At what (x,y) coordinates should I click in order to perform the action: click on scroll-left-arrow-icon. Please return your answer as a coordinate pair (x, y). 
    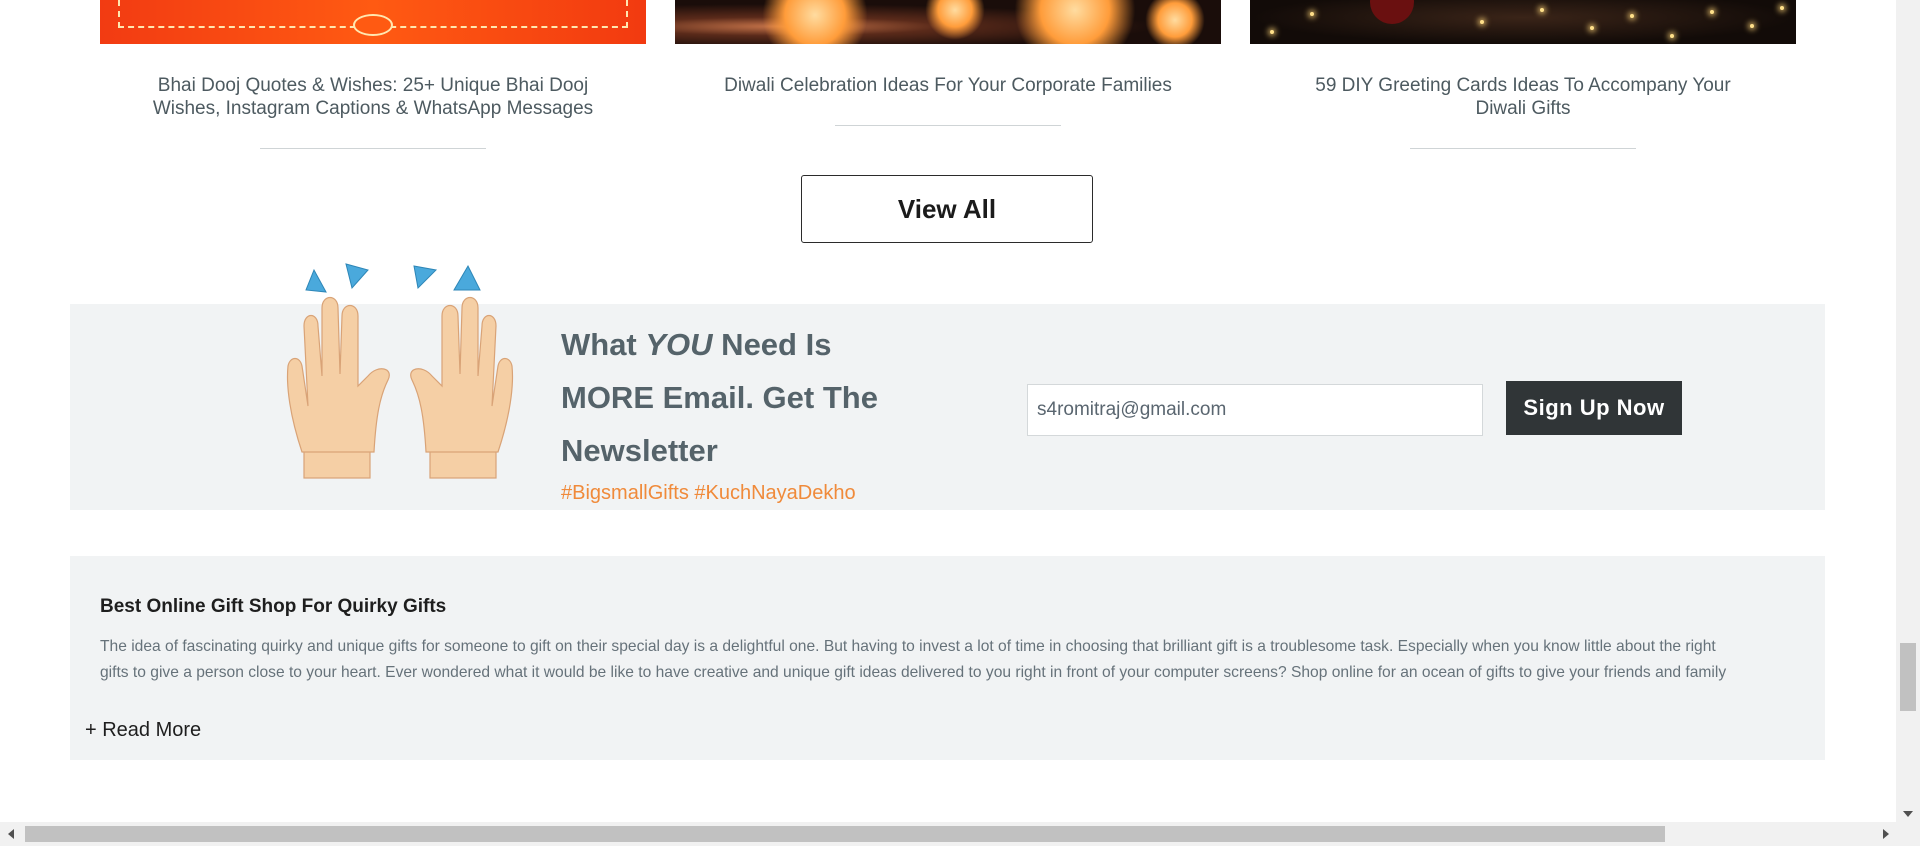
    Looking at the image, I should click on (11, 834).